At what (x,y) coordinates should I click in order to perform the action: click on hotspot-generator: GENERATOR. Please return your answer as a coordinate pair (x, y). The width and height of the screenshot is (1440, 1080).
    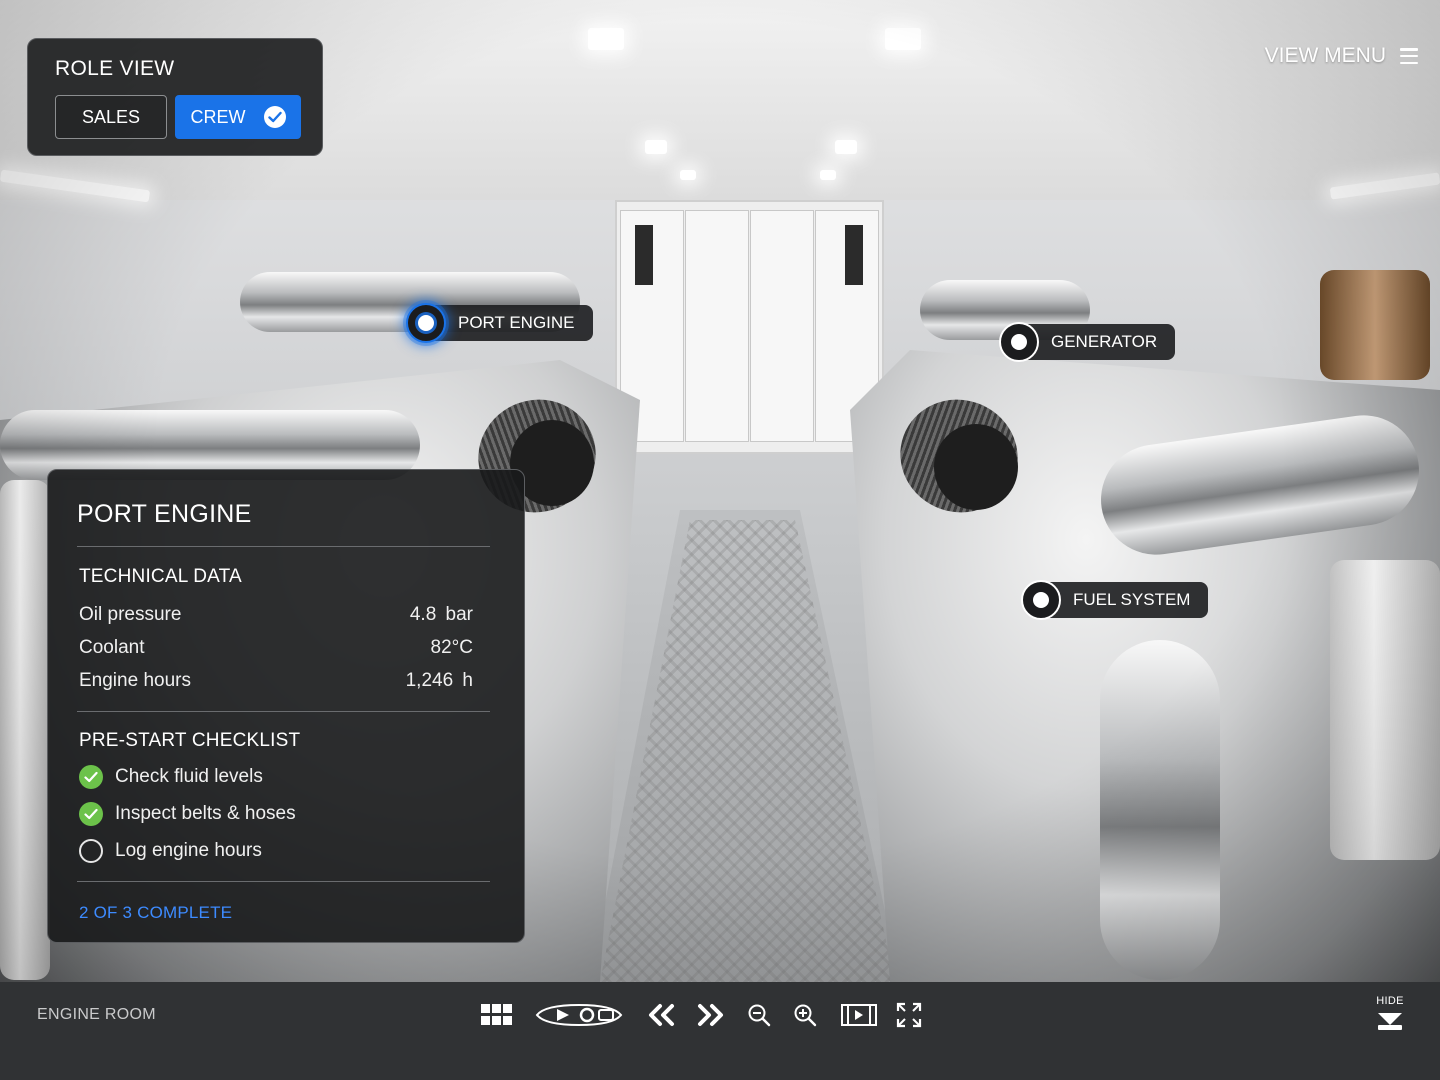
    Looking at the image, I should click on (1087, 342).